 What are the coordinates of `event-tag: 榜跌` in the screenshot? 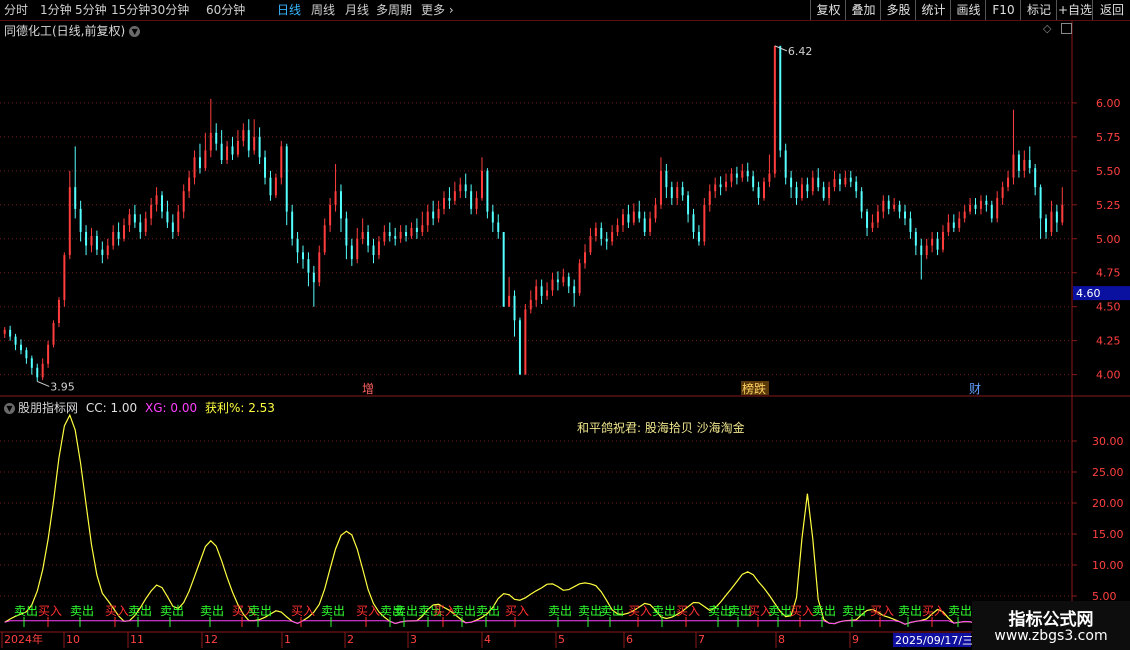 It's located at (754, 388).